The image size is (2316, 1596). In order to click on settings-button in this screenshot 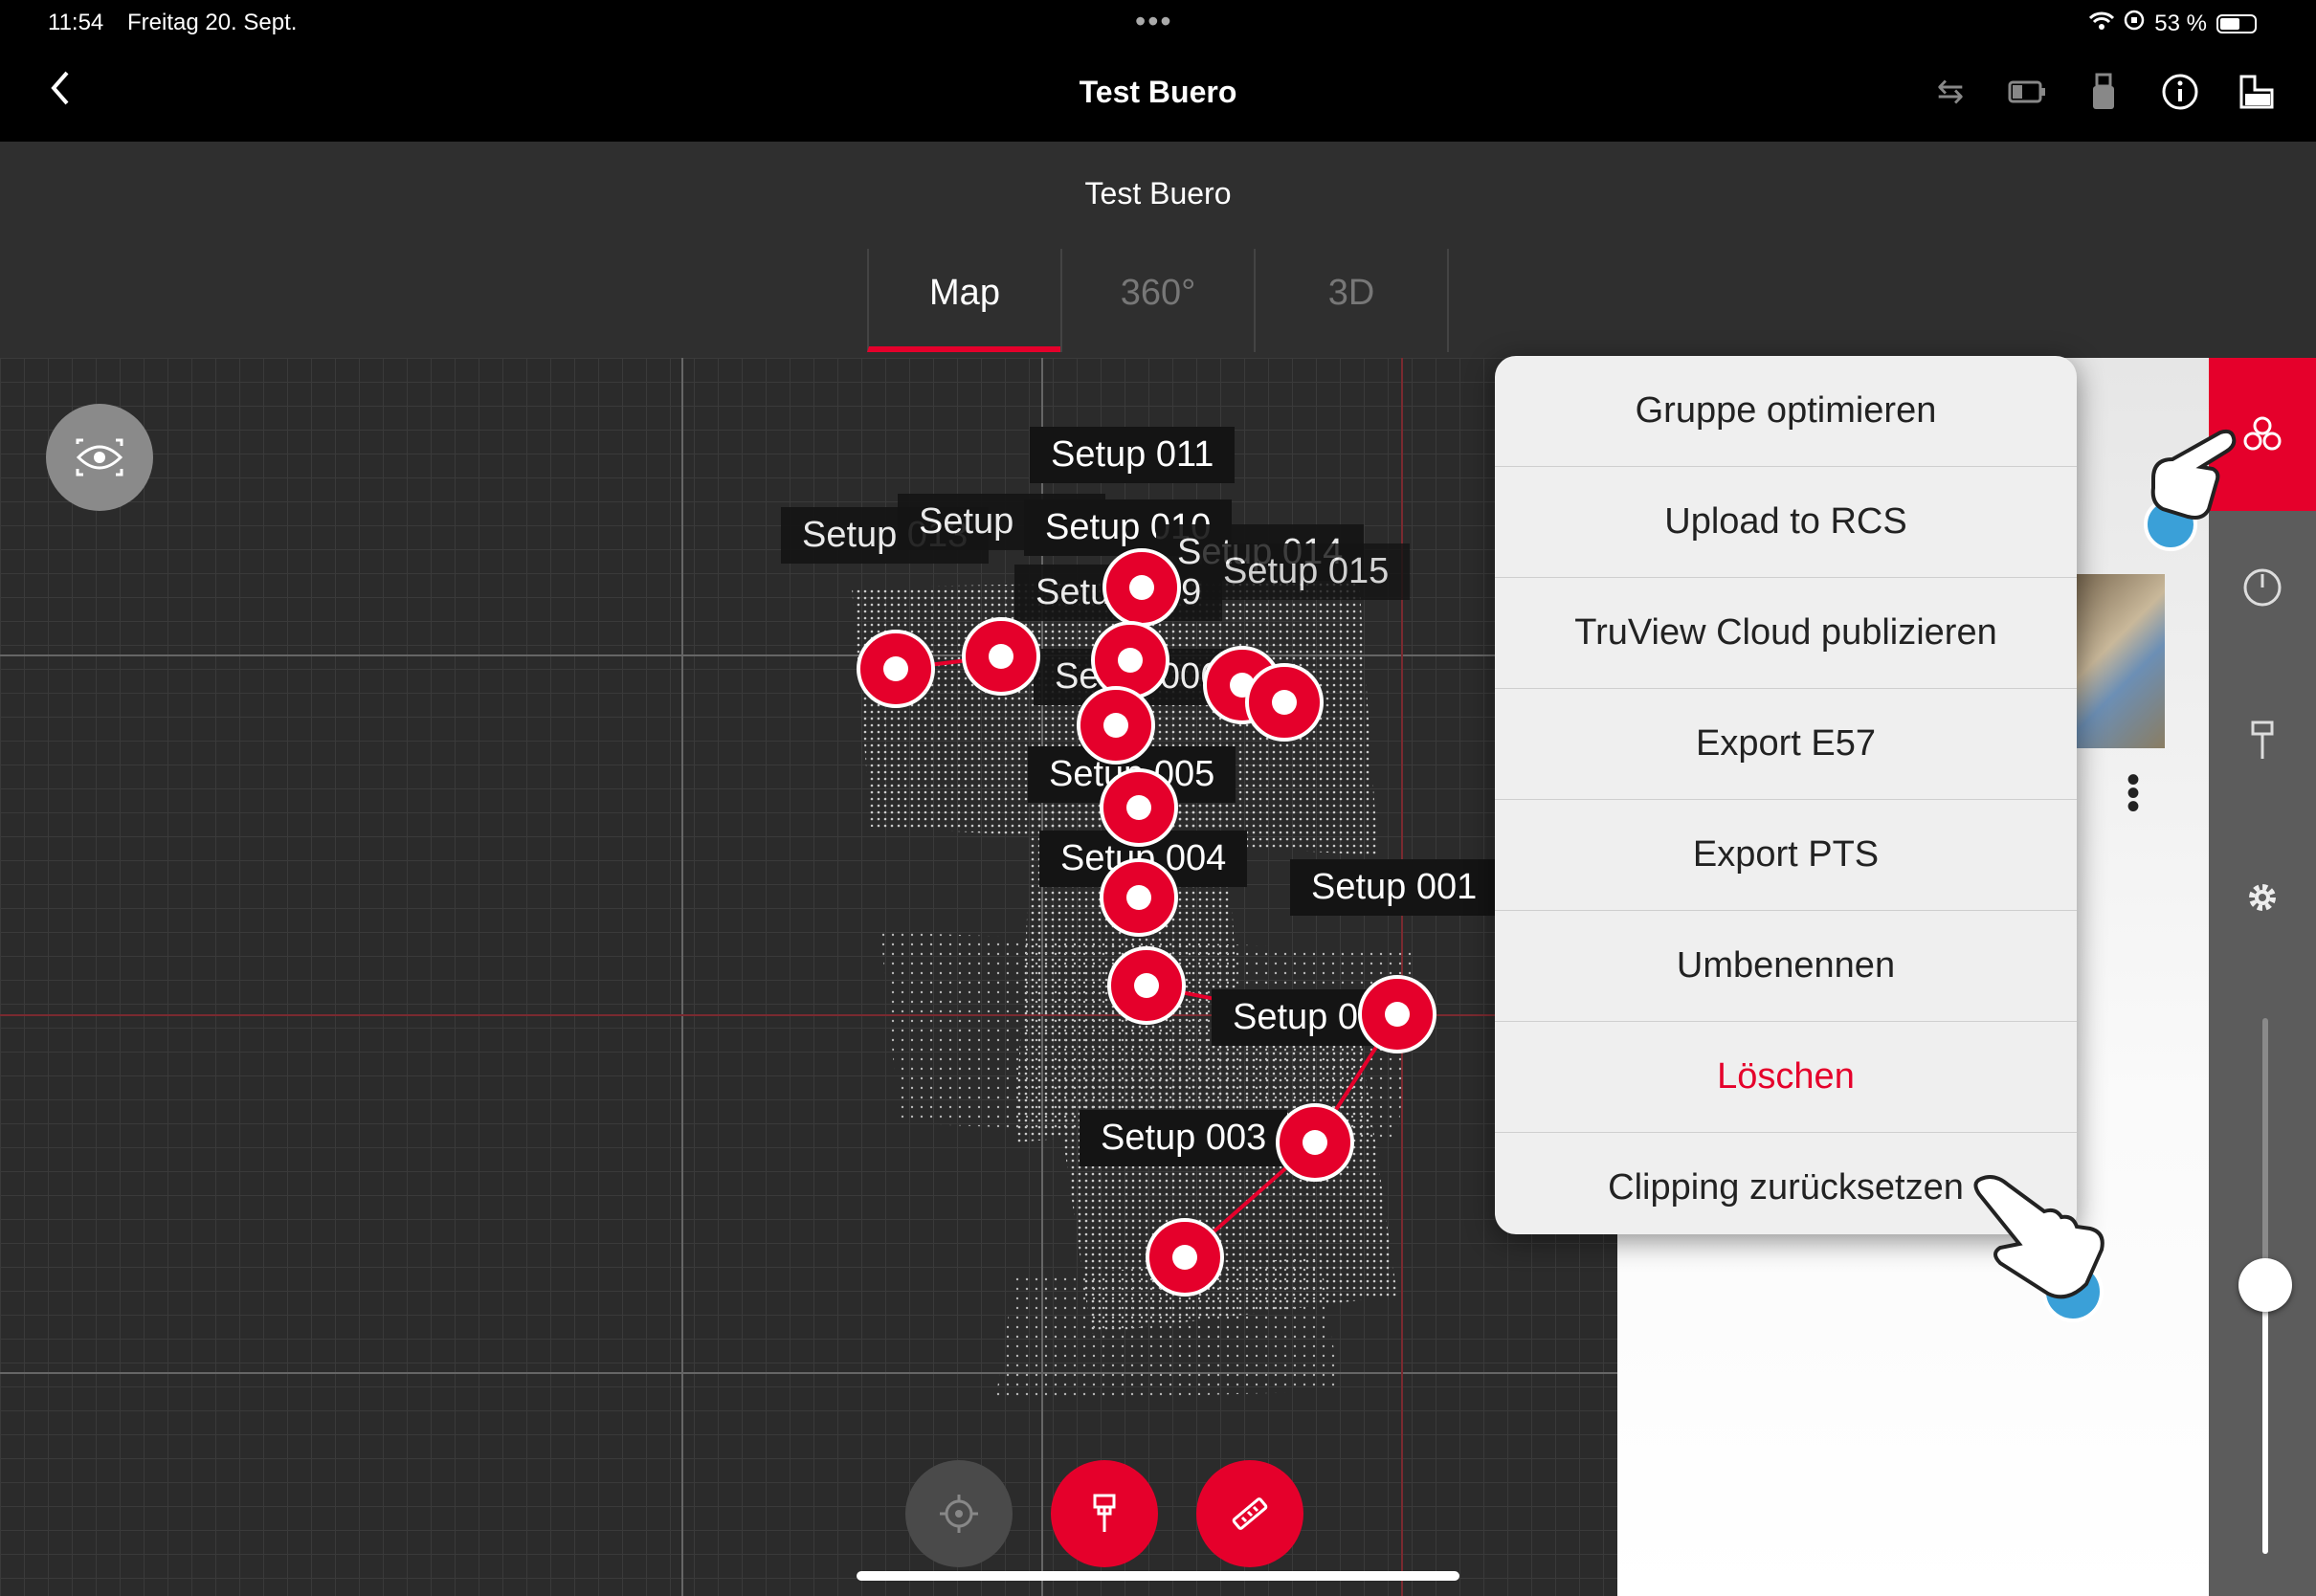, I will do `click(2262, 898)`.